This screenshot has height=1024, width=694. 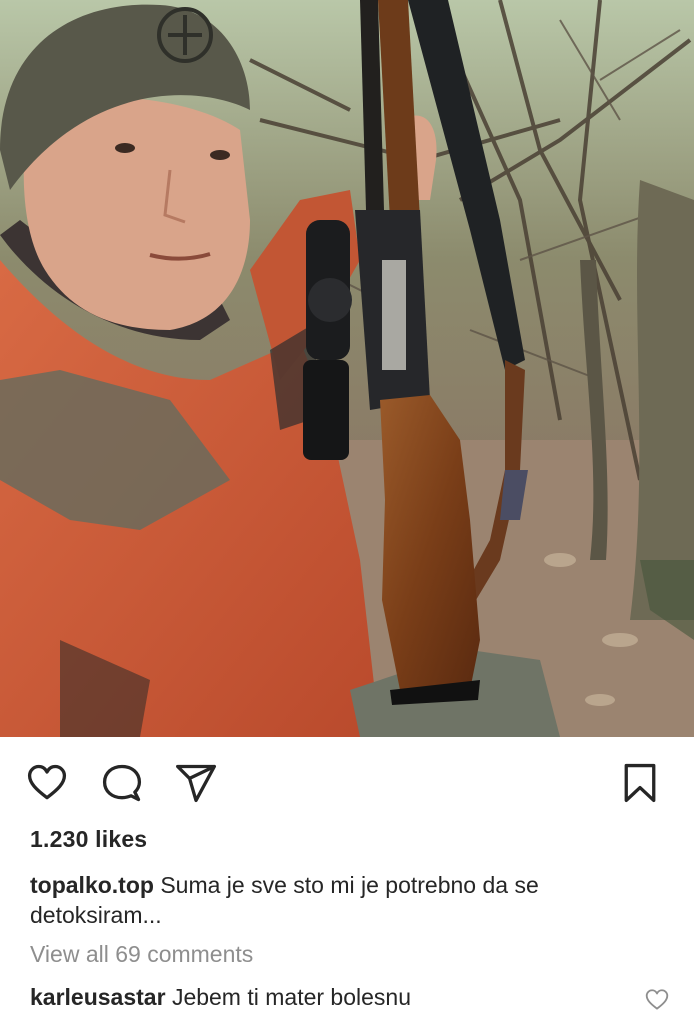 I want to click on heart-small-icon, so click(x=657, y=999).